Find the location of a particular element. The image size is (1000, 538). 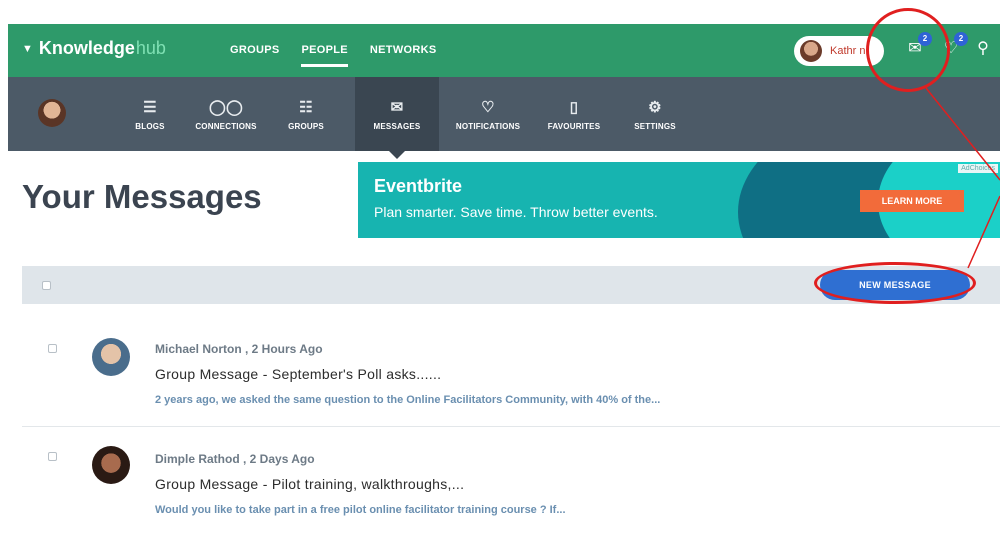

subnav-label: SETTINGS is located at coordinates (655, 126).